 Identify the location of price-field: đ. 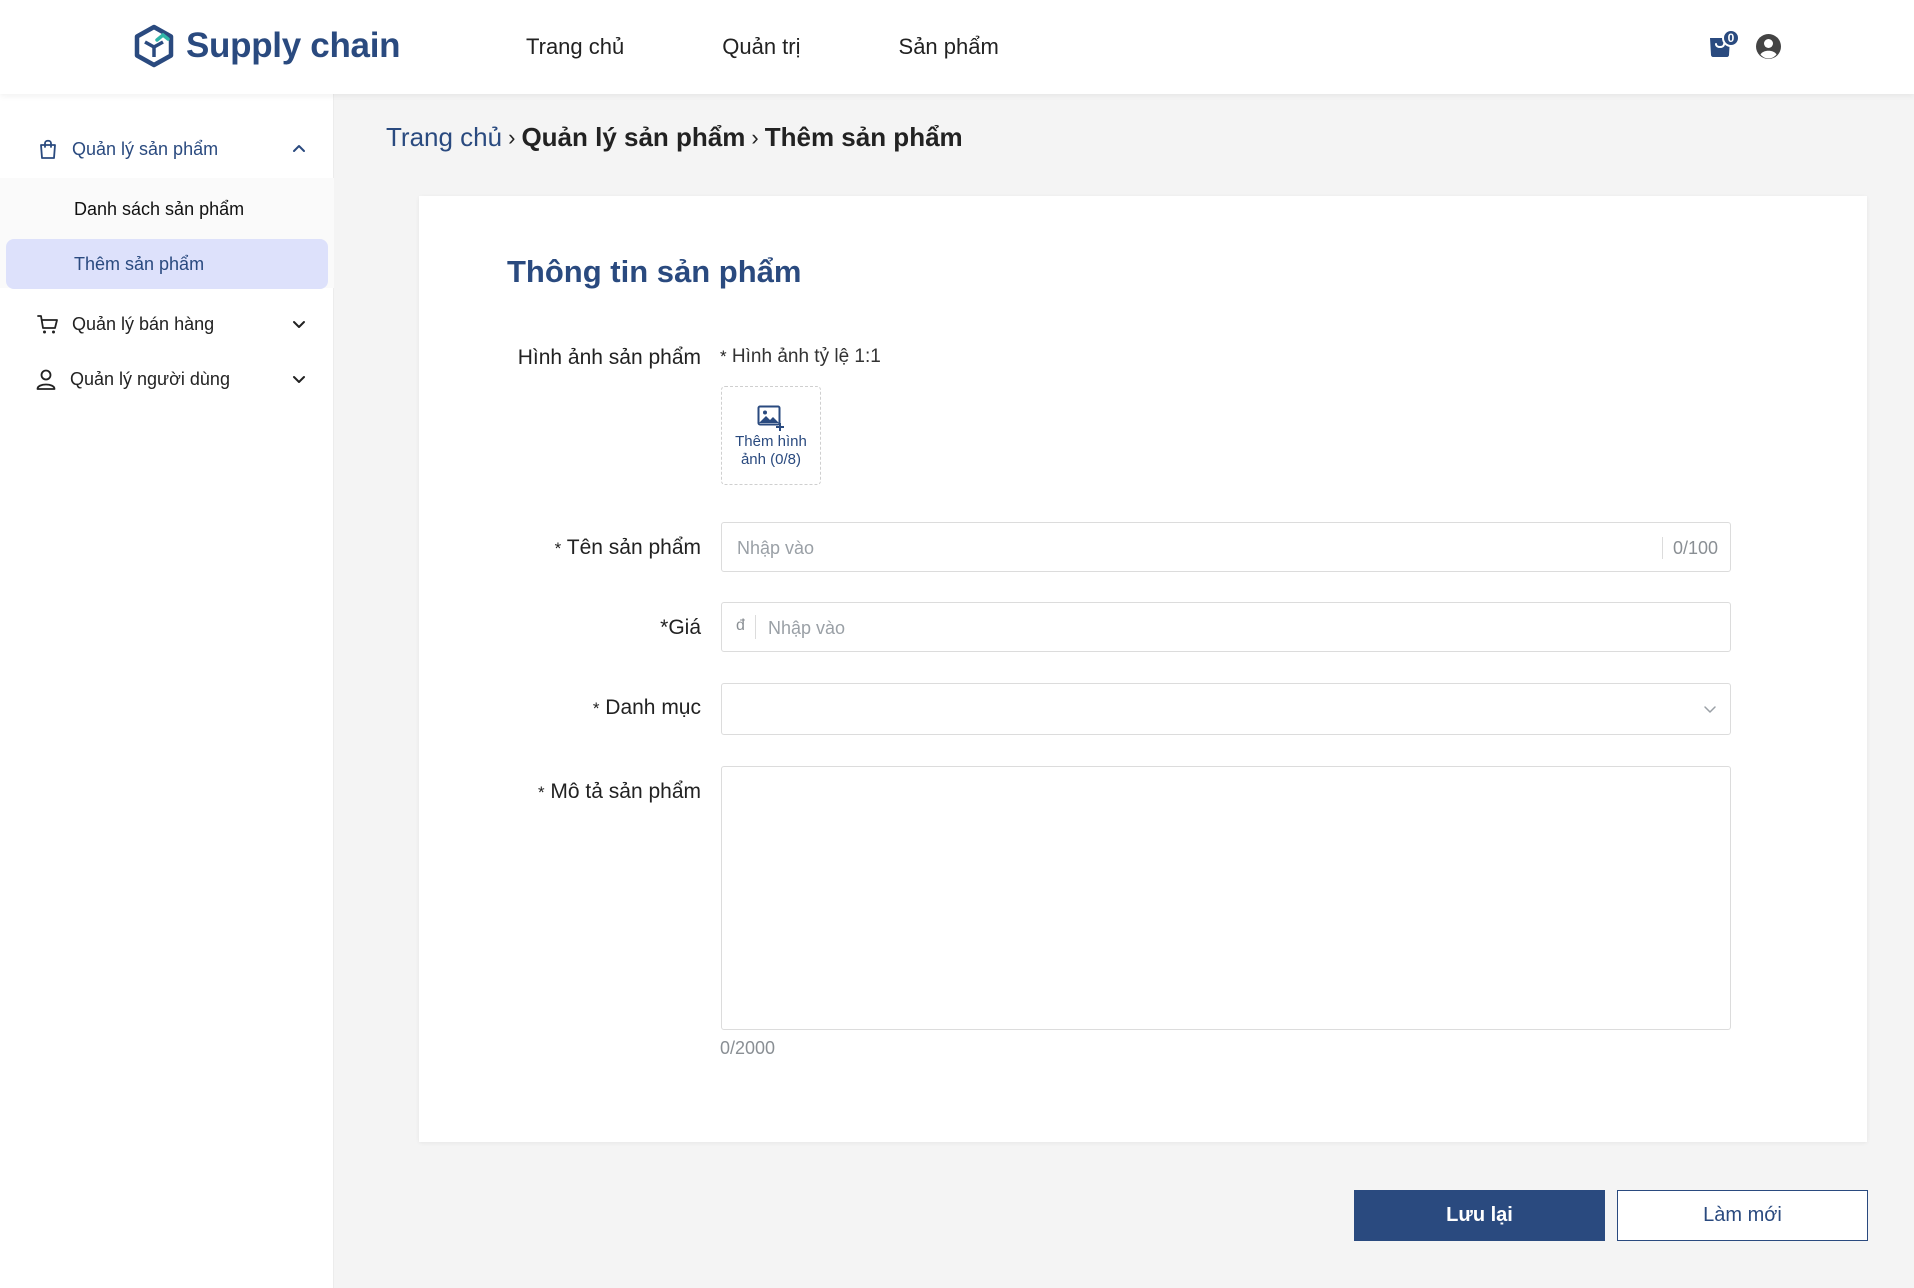
(1226, 627).